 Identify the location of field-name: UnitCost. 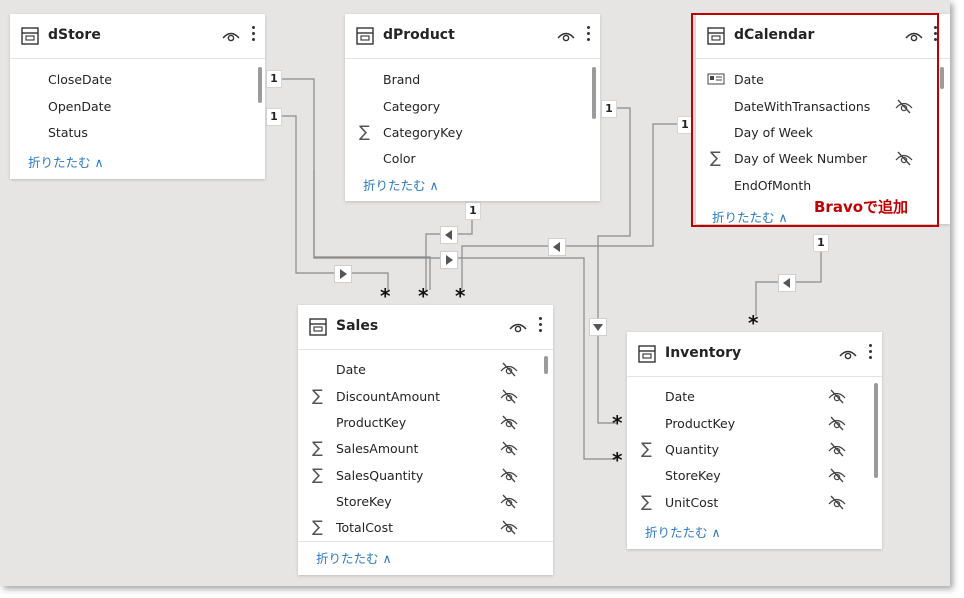
(692, 502).